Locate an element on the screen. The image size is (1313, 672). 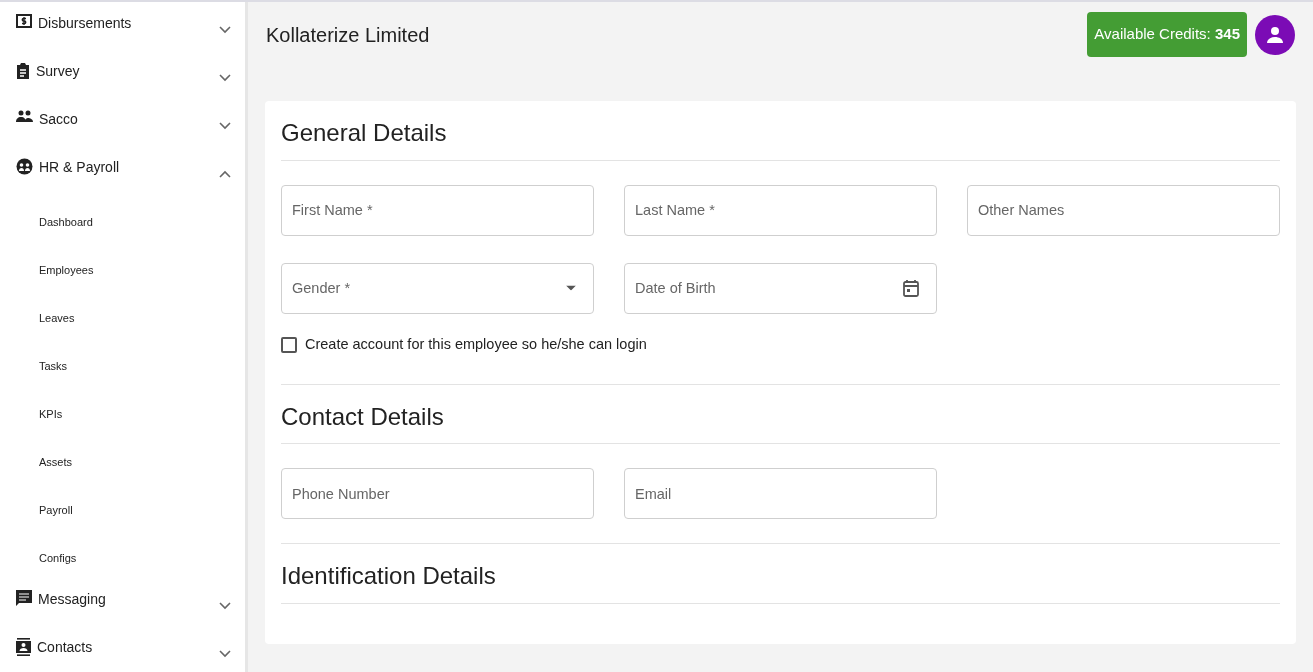
input-field: Last Name * is located at coordinates (780, 210).